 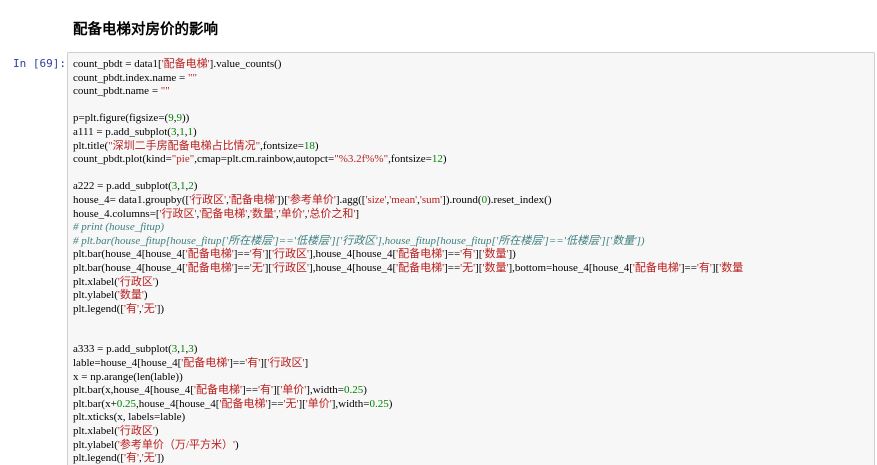 I want to click on section-heading: 配备电梯对房价的影响, so click(x=145, y=30).